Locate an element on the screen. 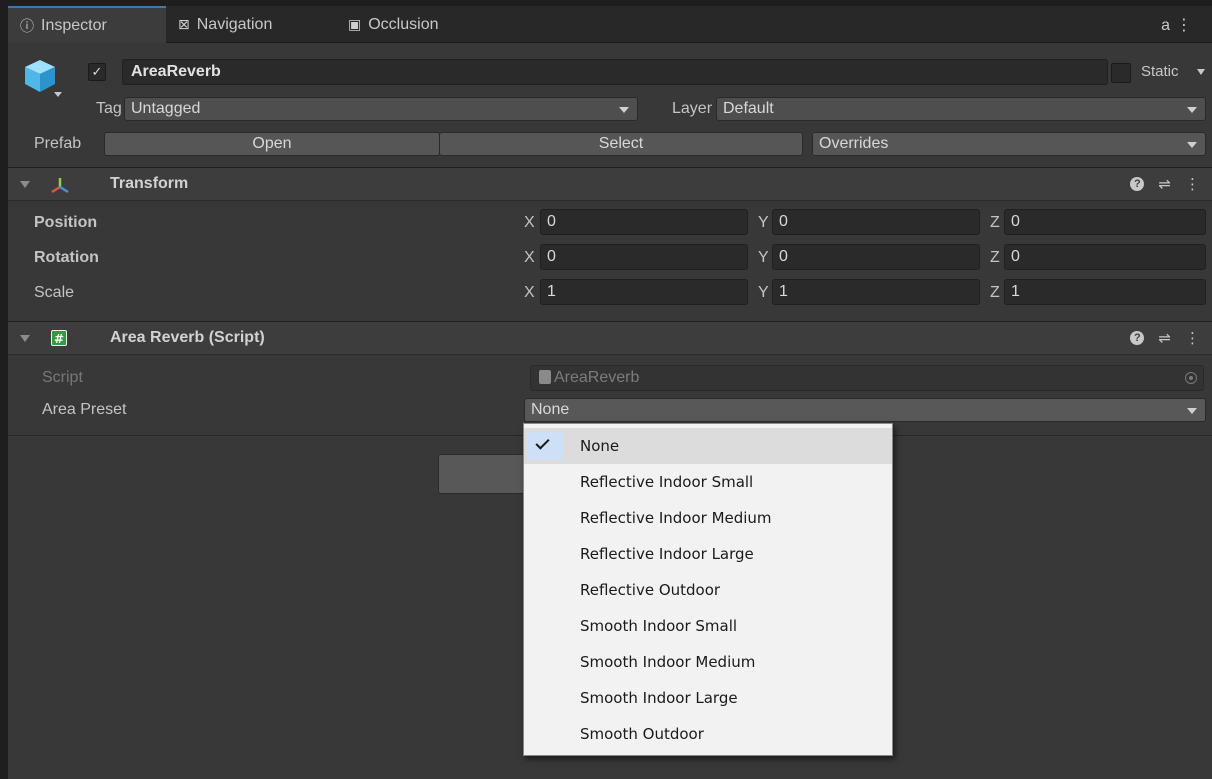 Image resolution: width=1212 pixels, height=779 pixels. csharp-script-icon: # is located at coordinates (59, 338).